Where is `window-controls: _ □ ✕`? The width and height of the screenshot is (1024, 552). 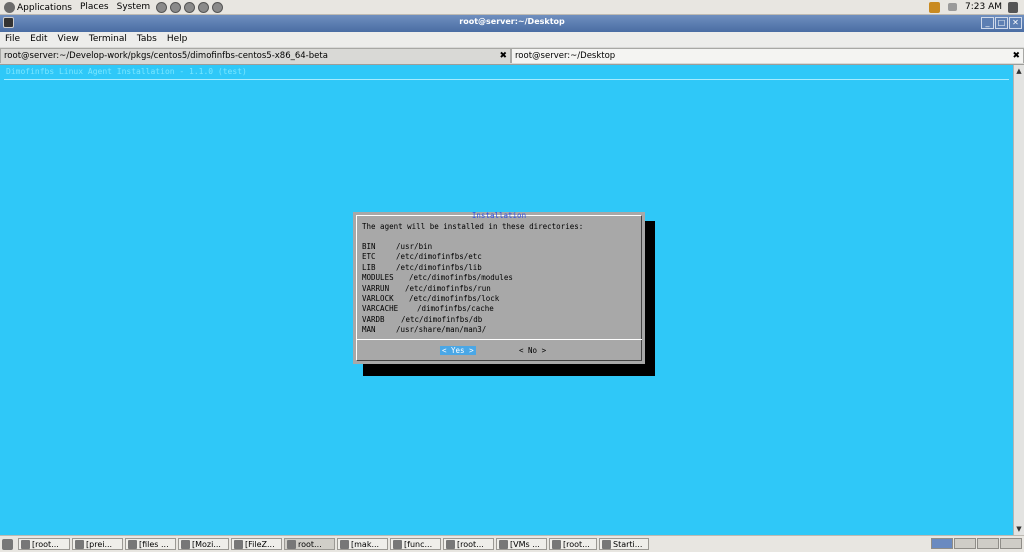
window-controls: _ □ ✕ is located at coordinates (1001, 23).